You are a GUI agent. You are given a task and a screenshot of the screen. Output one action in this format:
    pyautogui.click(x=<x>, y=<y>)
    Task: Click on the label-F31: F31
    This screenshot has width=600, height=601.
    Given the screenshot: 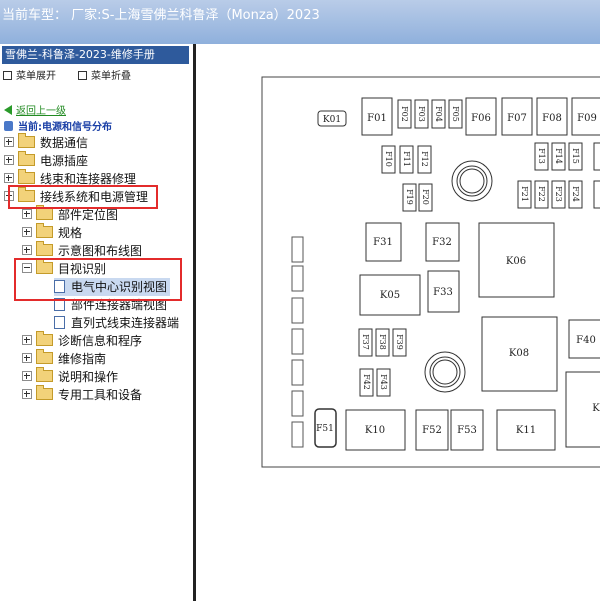 What is the action you would take?
    pyautogui.click(x=383, y=242)
    